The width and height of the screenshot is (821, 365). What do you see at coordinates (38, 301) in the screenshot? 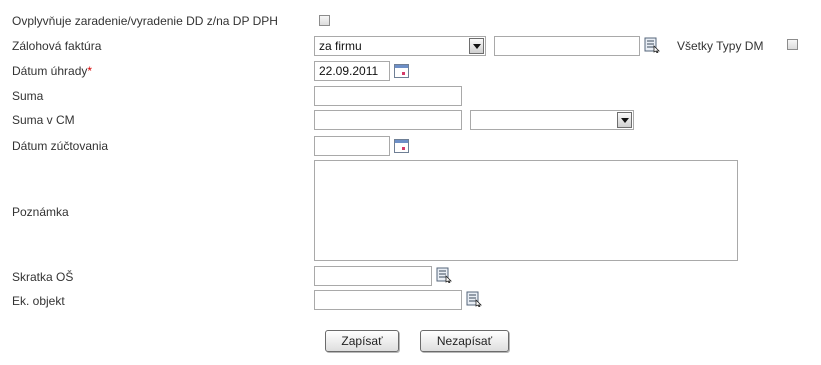
I see `ek-object-label: Ek. objekt` at bounding box center [38, 301].